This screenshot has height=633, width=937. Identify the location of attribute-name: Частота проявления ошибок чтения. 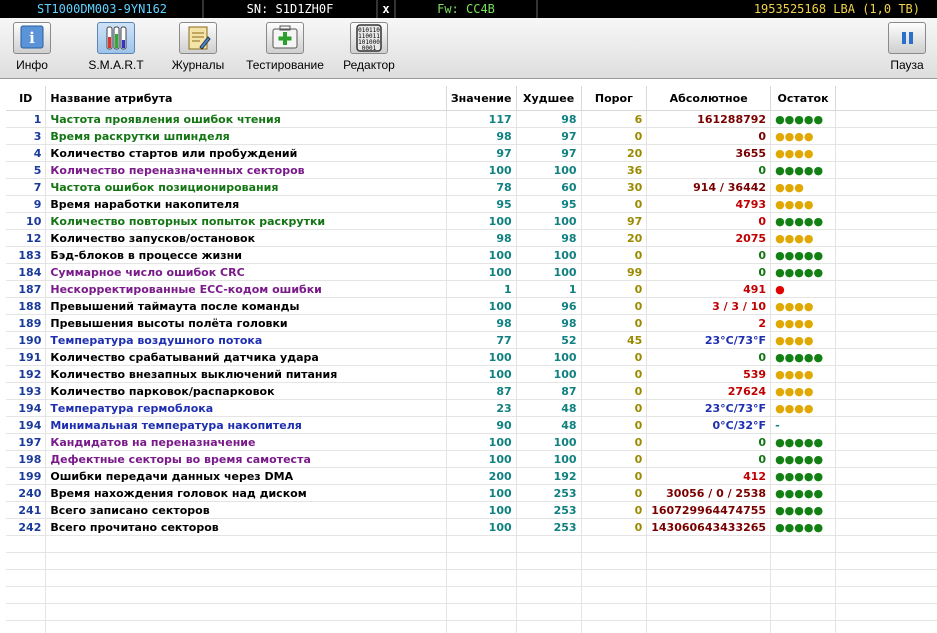
(246, 119).